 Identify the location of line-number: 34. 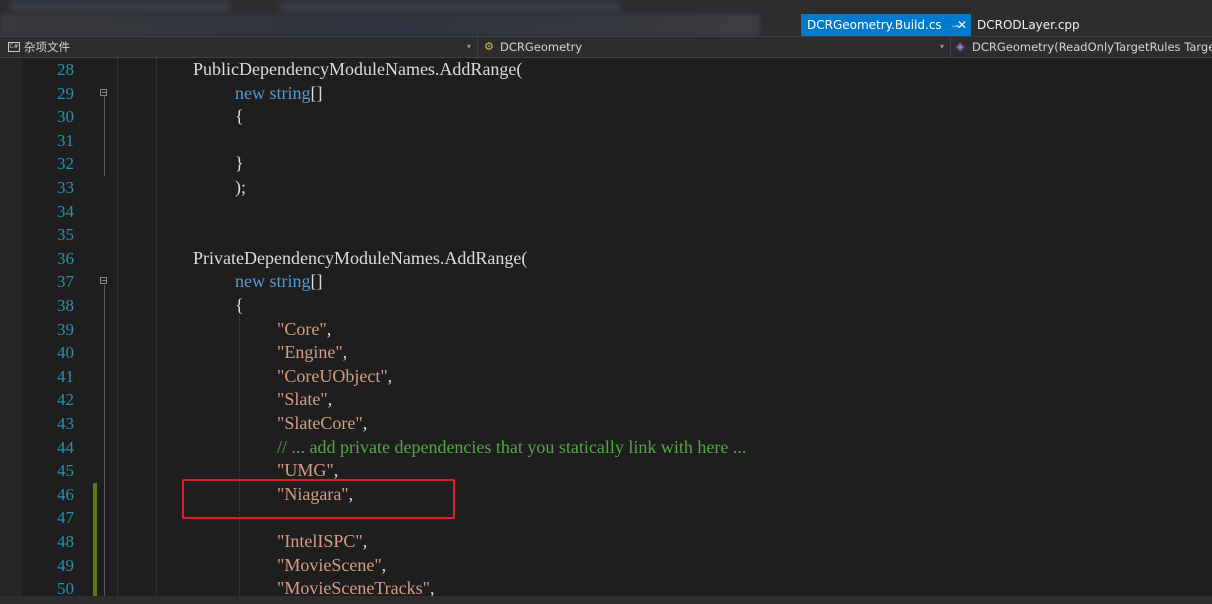
(65, 211).